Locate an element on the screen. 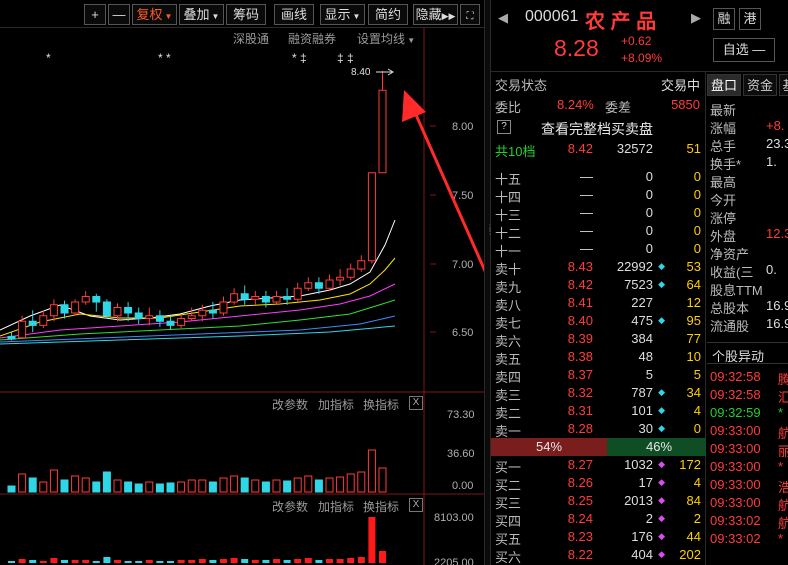 The image size is (788, 565). ask-level-row: 十五 —0 0 is located at coordinates (598, 177).